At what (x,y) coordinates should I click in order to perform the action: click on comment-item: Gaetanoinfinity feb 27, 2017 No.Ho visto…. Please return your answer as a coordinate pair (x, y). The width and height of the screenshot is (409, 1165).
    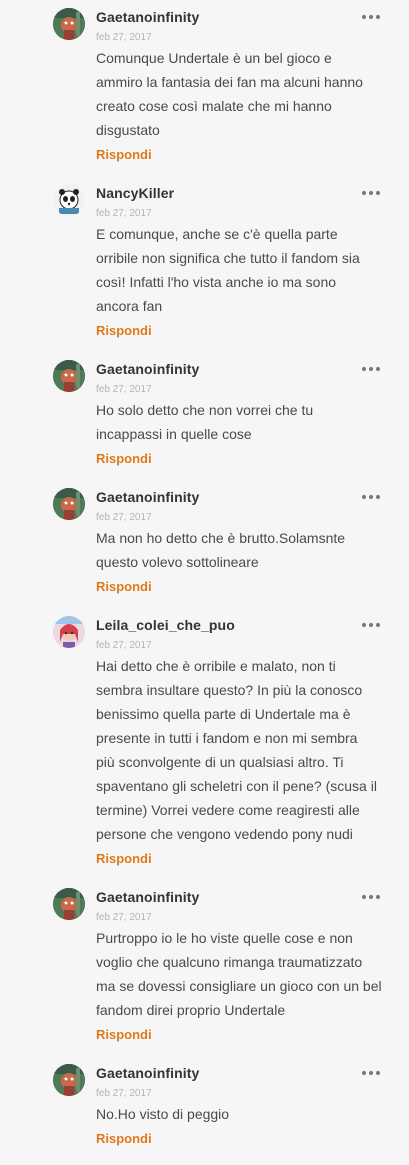
    Looking at the image, I should click on (204, 1108).